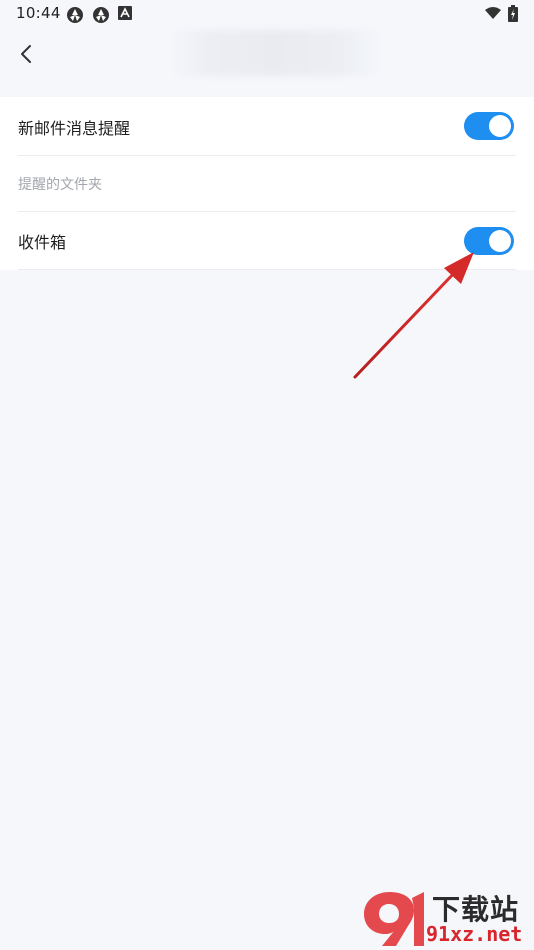  What do you see at coordinates (125, 13) in the screenshot?
I see `app-a-icon` at bounding box center [125, 13].